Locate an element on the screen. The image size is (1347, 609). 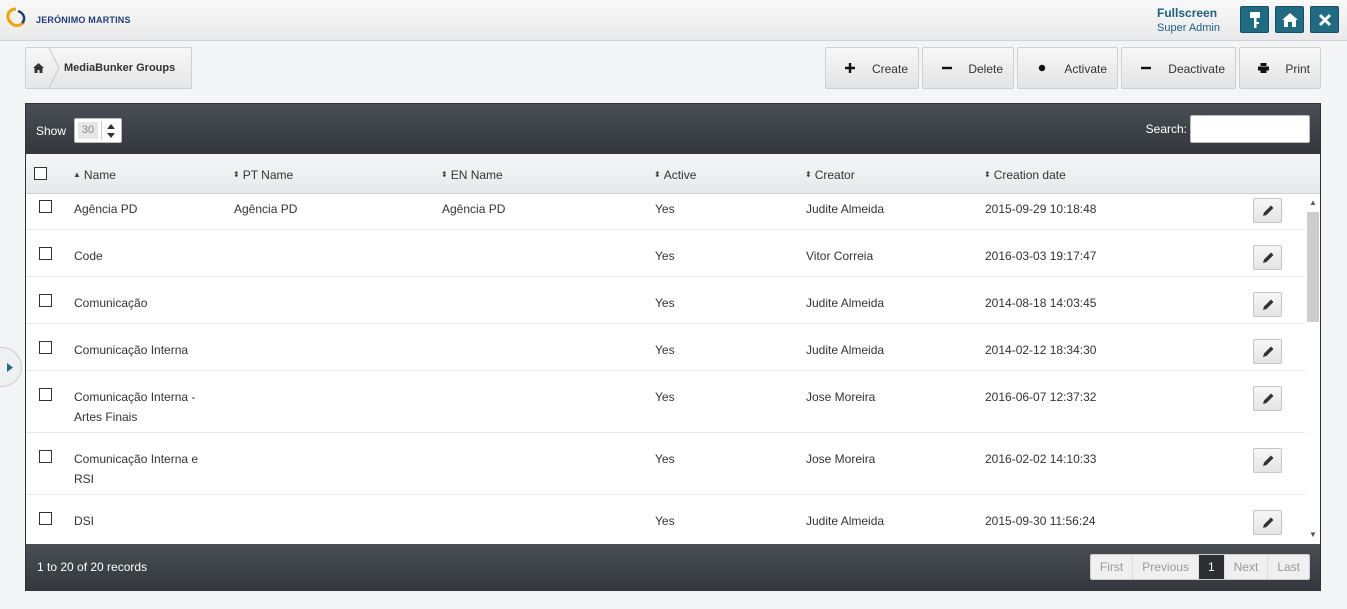
create-label: Create is located at coordinates (889, 68).